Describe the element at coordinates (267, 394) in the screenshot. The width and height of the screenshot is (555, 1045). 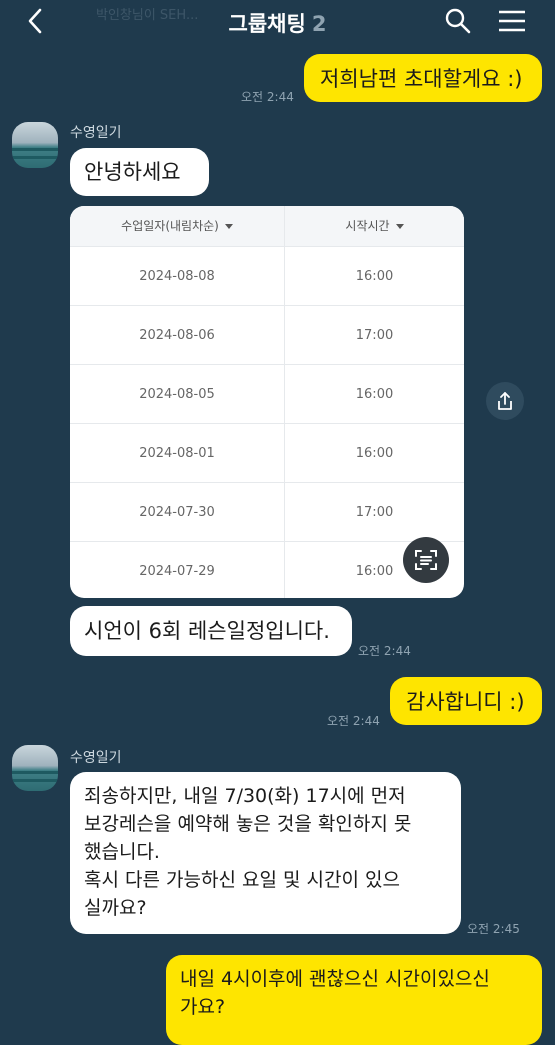
I see `table-row: 2024-08-05 16:00` at that location.